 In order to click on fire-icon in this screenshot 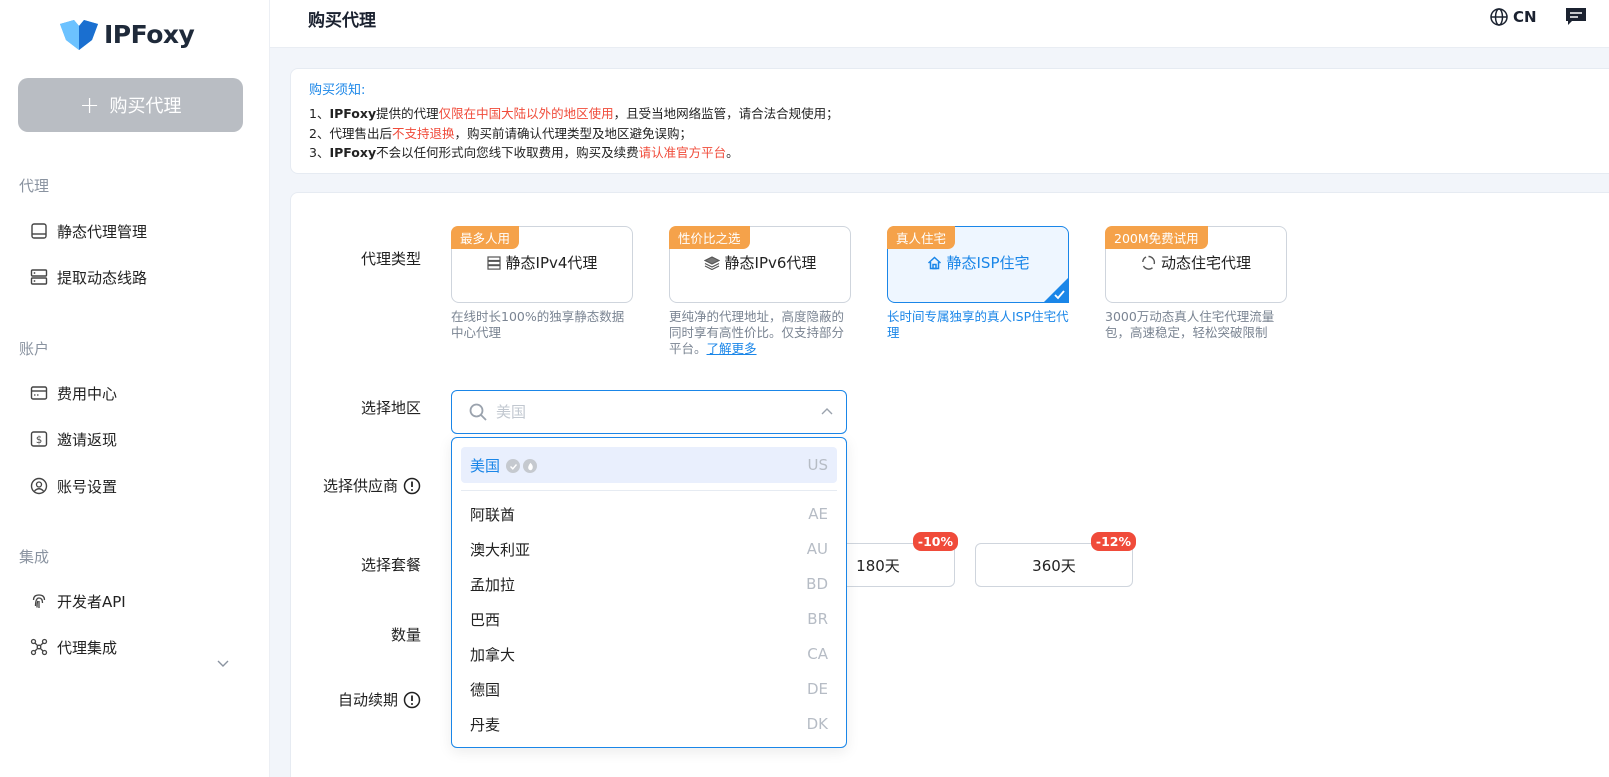, I will do `click(530, 466)`.